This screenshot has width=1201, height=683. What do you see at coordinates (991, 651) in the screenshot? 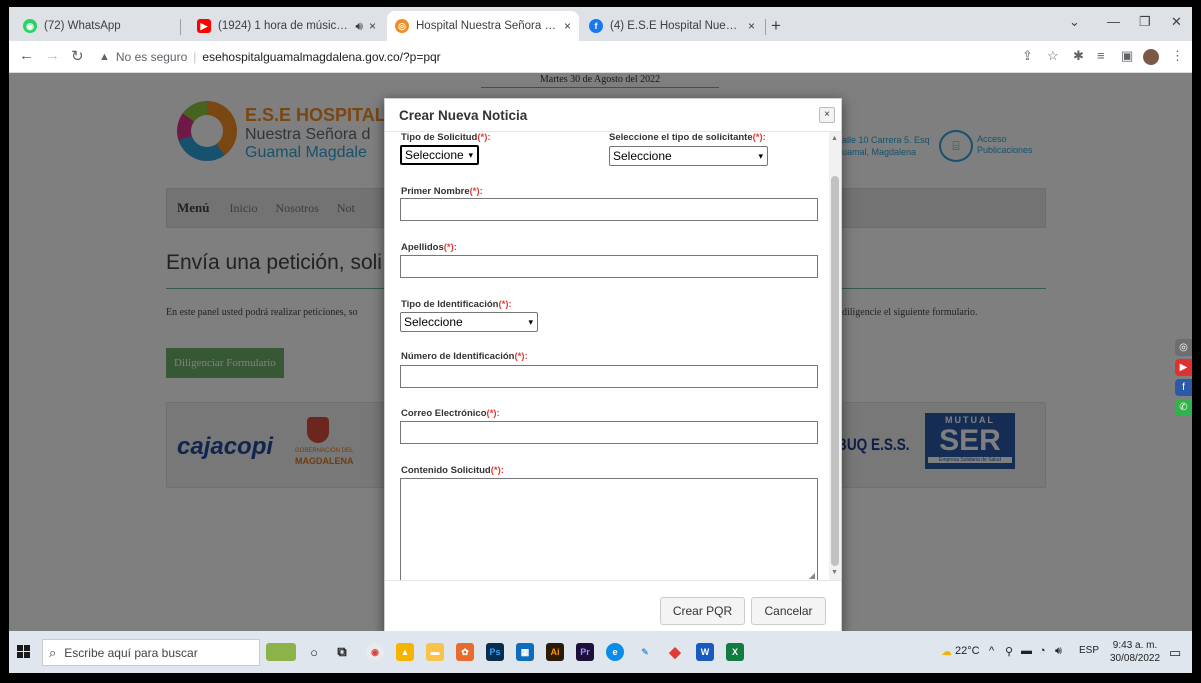
I see `show-hidden-icons: ^` at bounding box center [991, 651].